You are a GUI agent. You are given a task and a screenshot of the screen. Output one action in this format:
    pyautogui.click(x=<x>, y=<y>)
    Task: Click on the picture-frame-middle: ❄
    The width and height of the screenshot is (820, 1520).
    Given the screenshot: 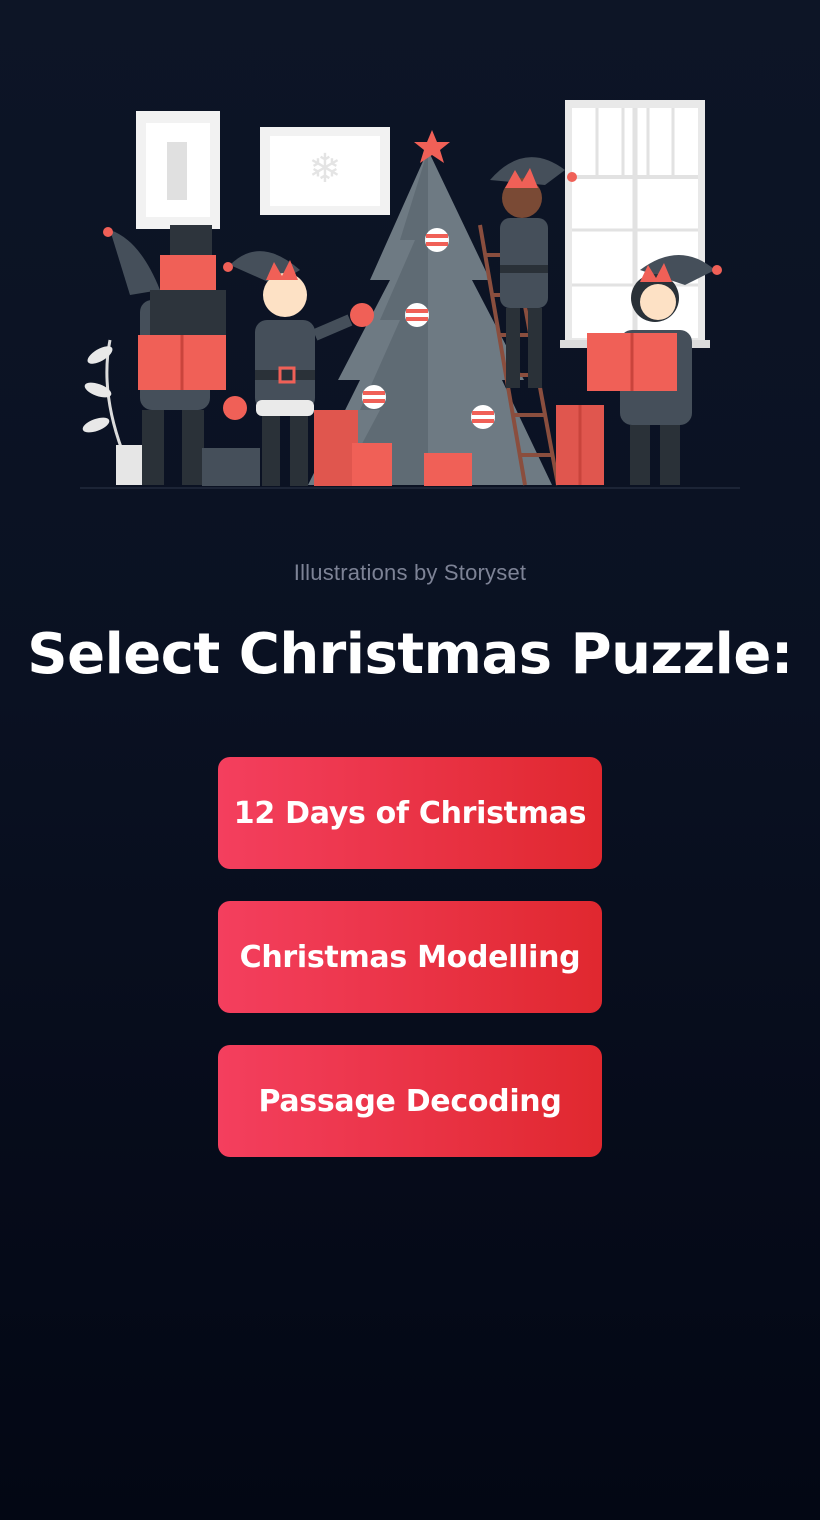 What is the action you would take?
    pyautogui.click(x=325, y=171)
    